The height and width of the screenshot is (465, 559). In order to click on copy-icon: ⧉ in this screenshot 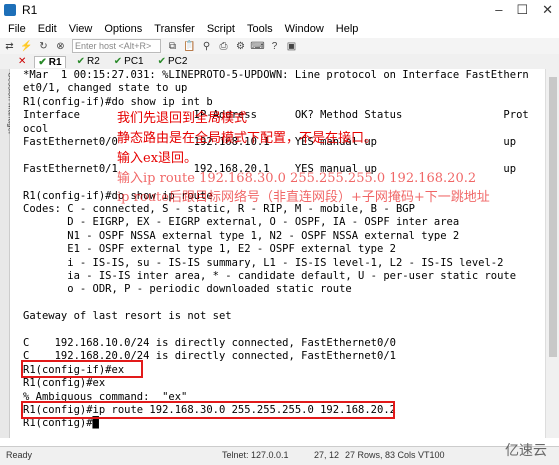, I will do `click(172, 46)`.